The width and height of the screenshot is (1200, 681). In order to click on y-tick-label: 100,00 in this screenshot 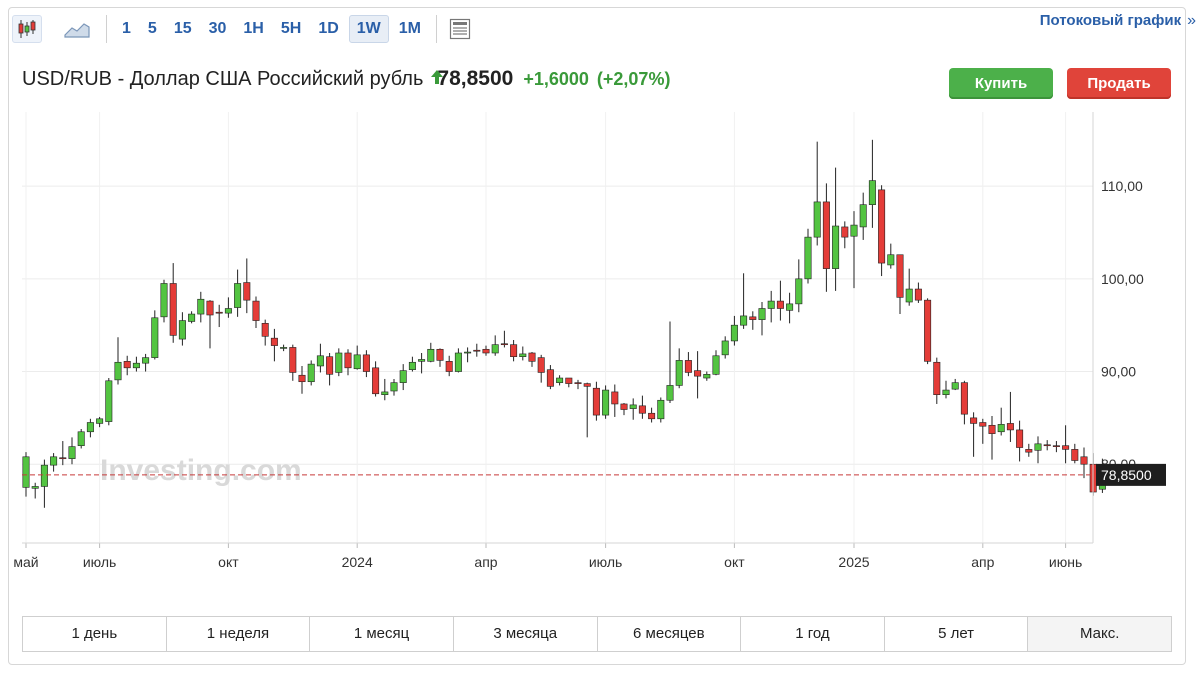, I will do `click(1122, 279)`.